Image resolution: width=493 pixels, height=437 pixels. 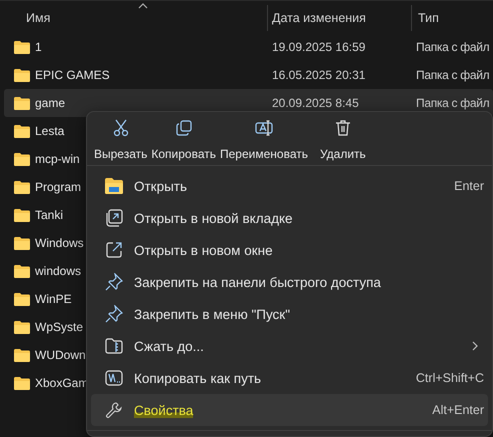 I want to click on date-cell: 16.05.2025 20:31, so click(x=319, y=75).